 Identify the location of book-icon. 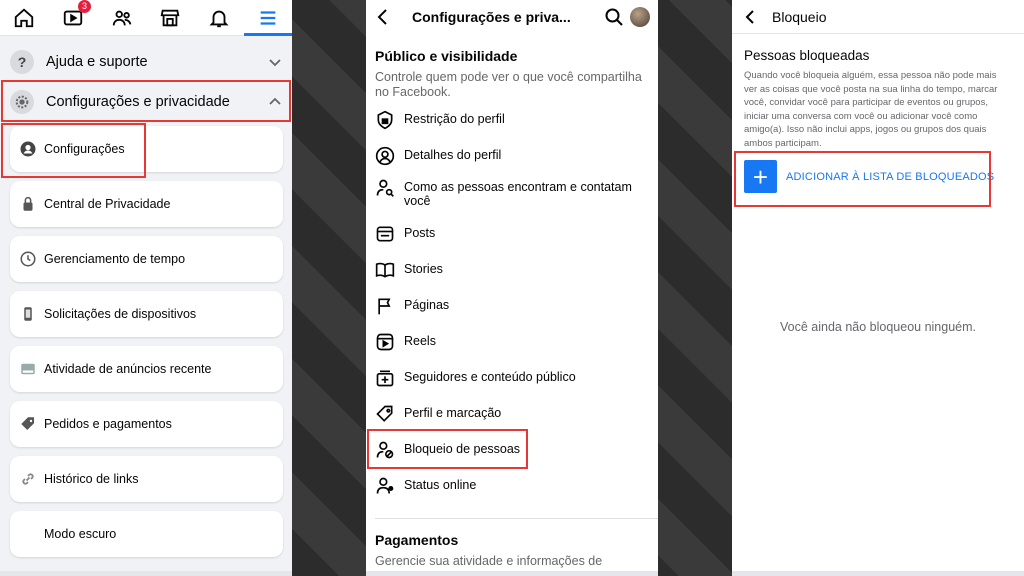
(385, 270).